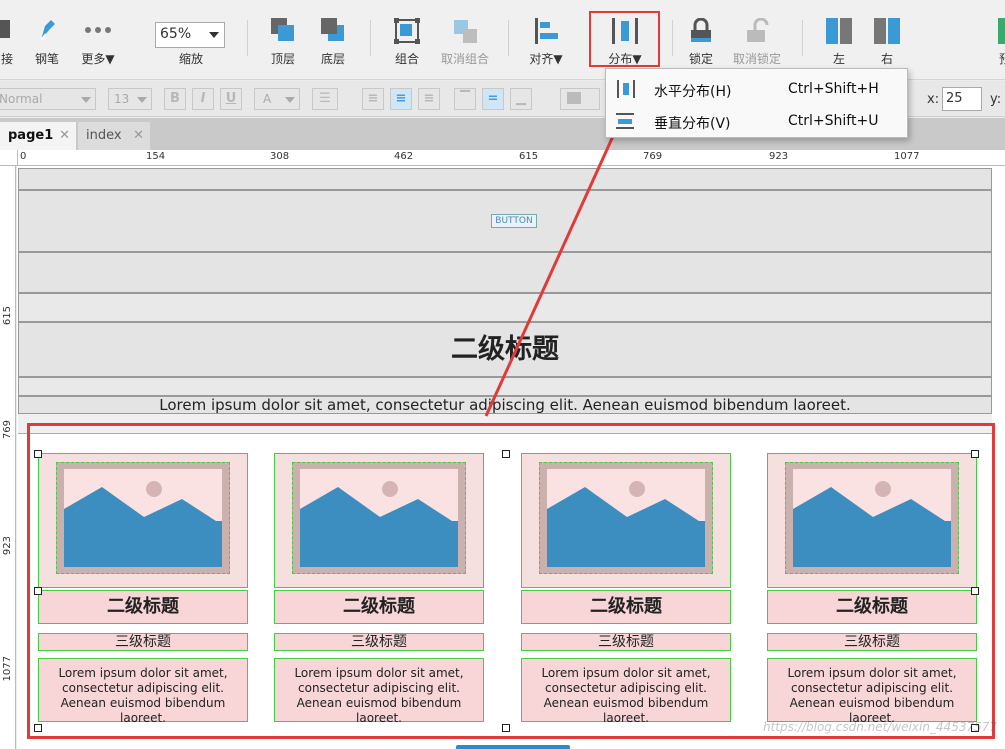 Image resolution: width=1005 pixels, height=749 pixels. I want to click on valign-middle-icon: =, so click(493, 98).